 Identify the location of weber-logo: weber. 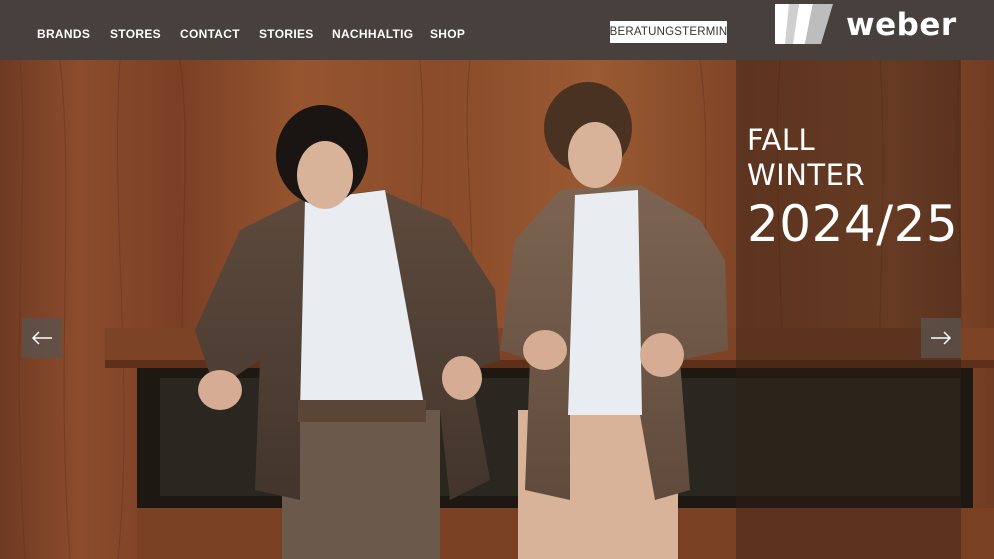
(865, 25).